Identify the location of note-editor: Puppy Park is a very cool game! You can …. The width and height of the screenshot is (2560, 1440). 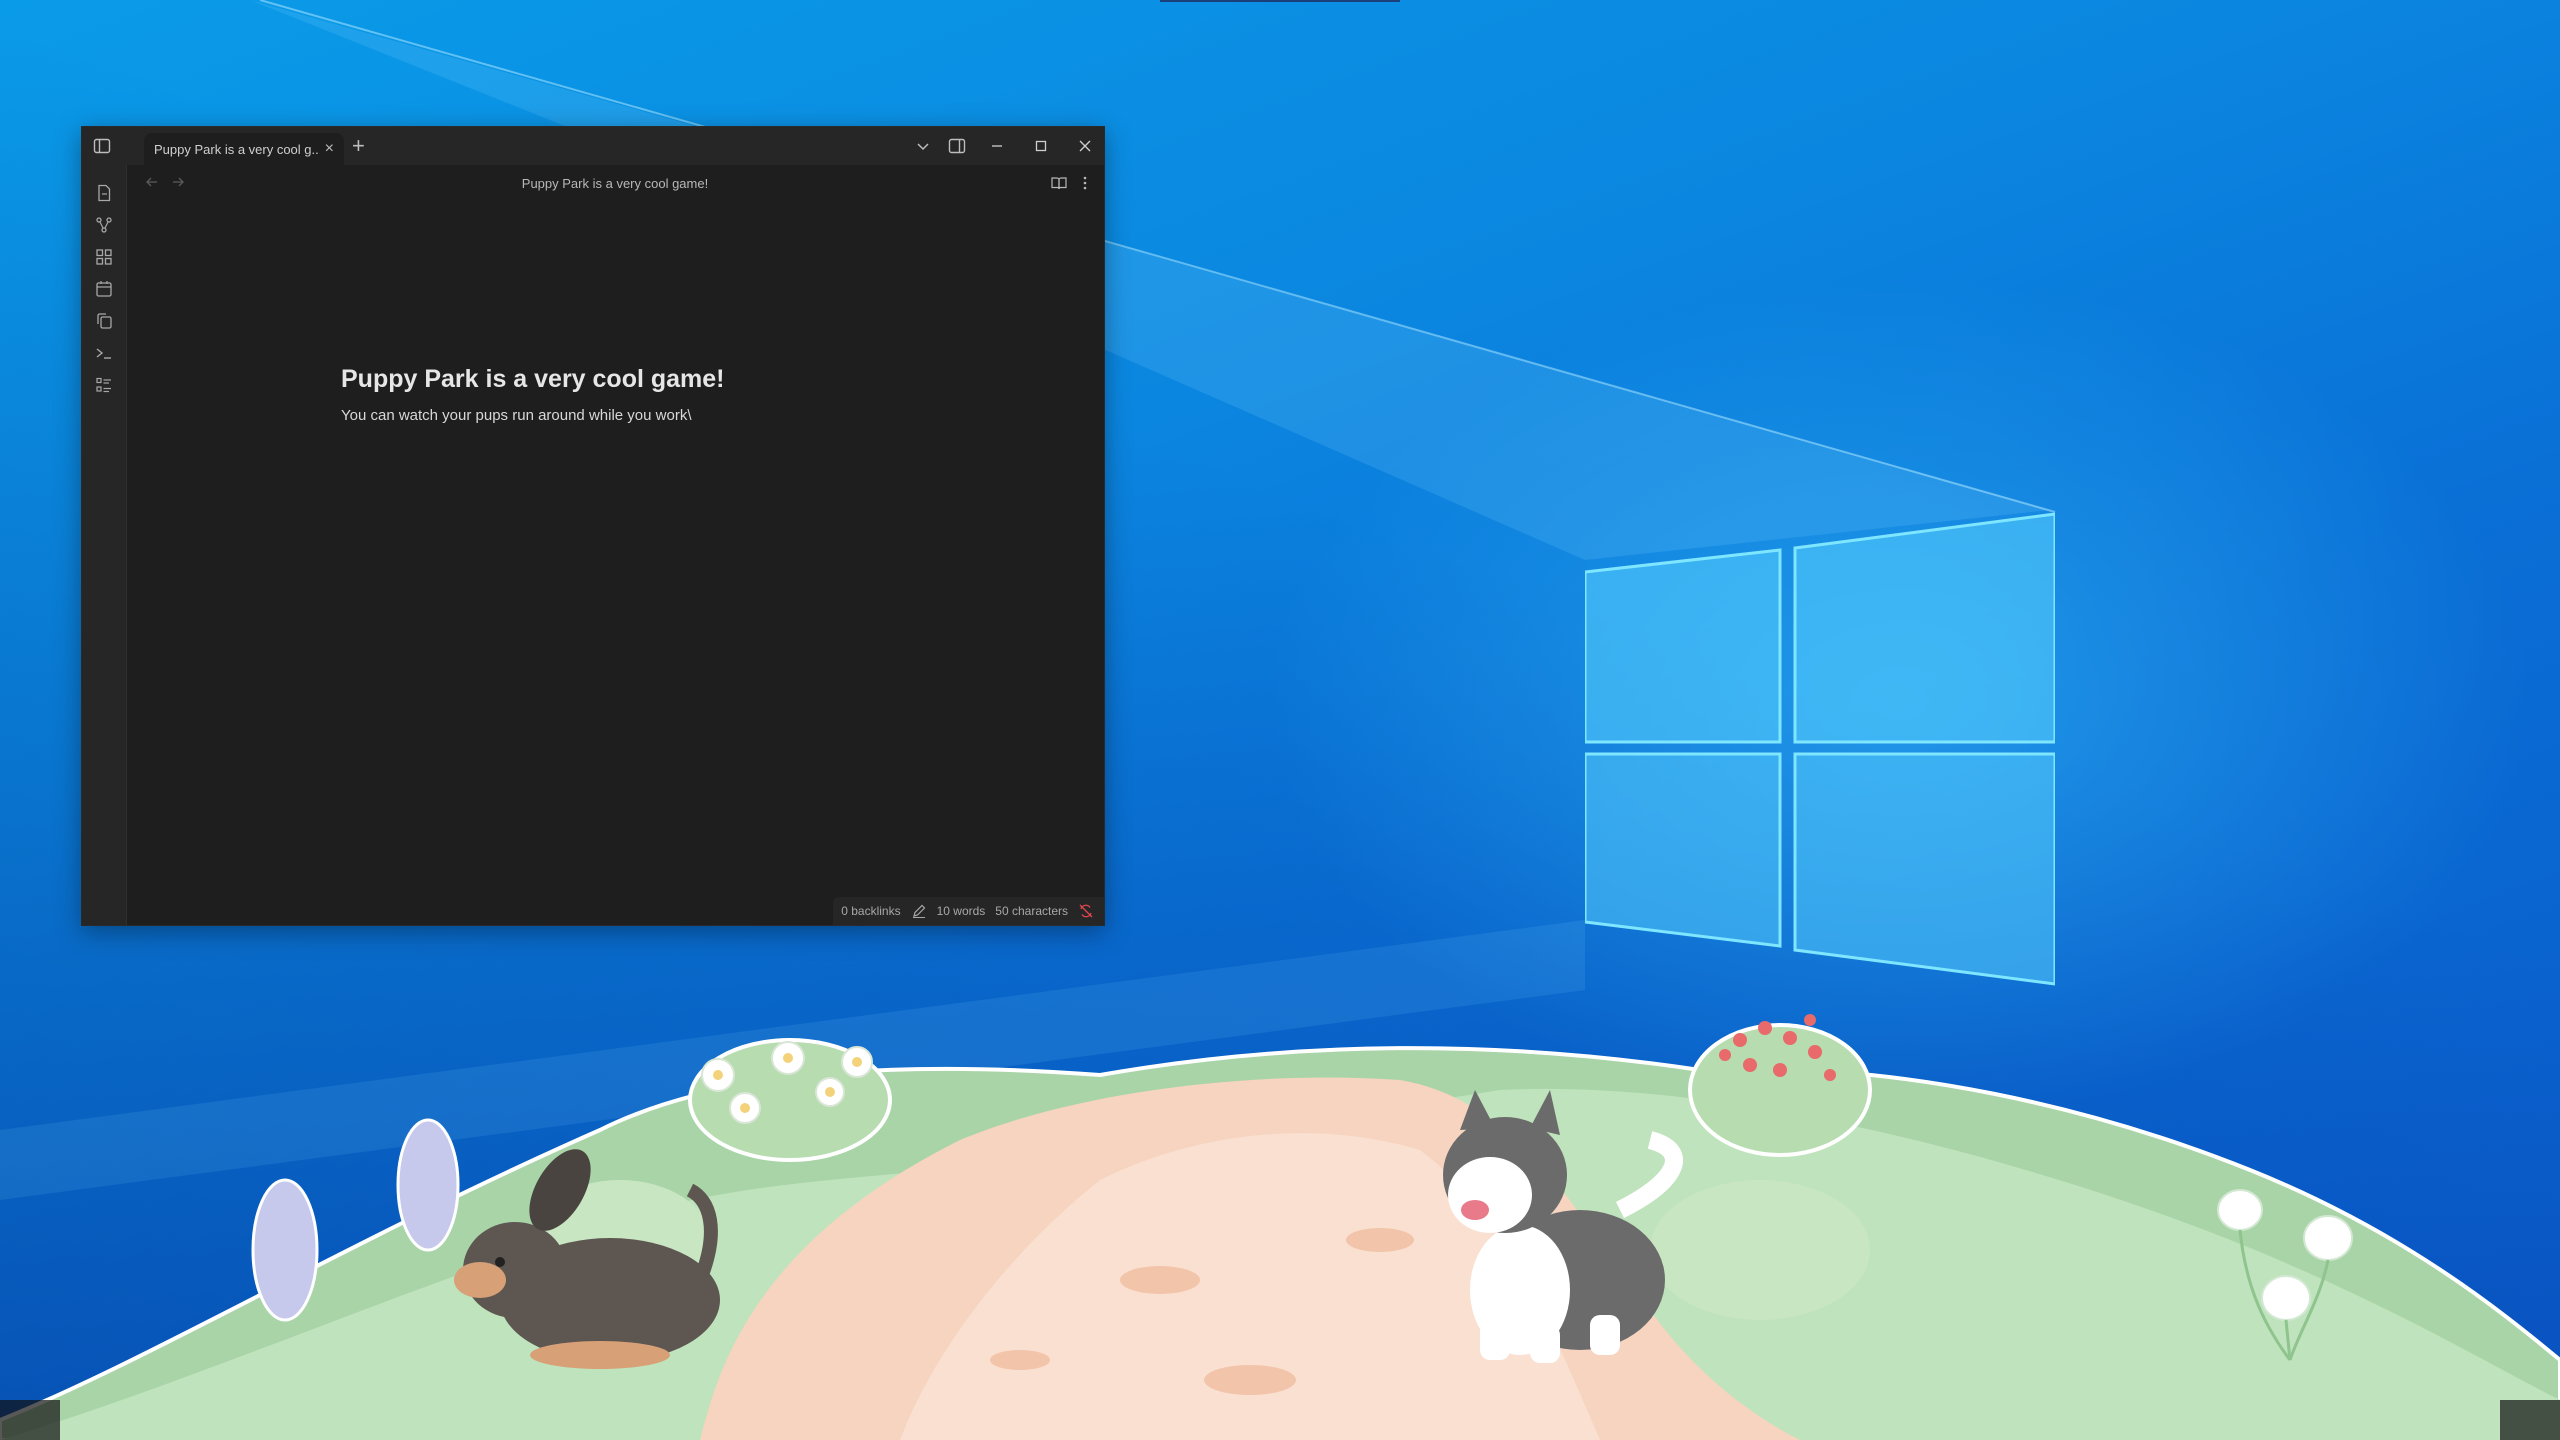
(533, 394).